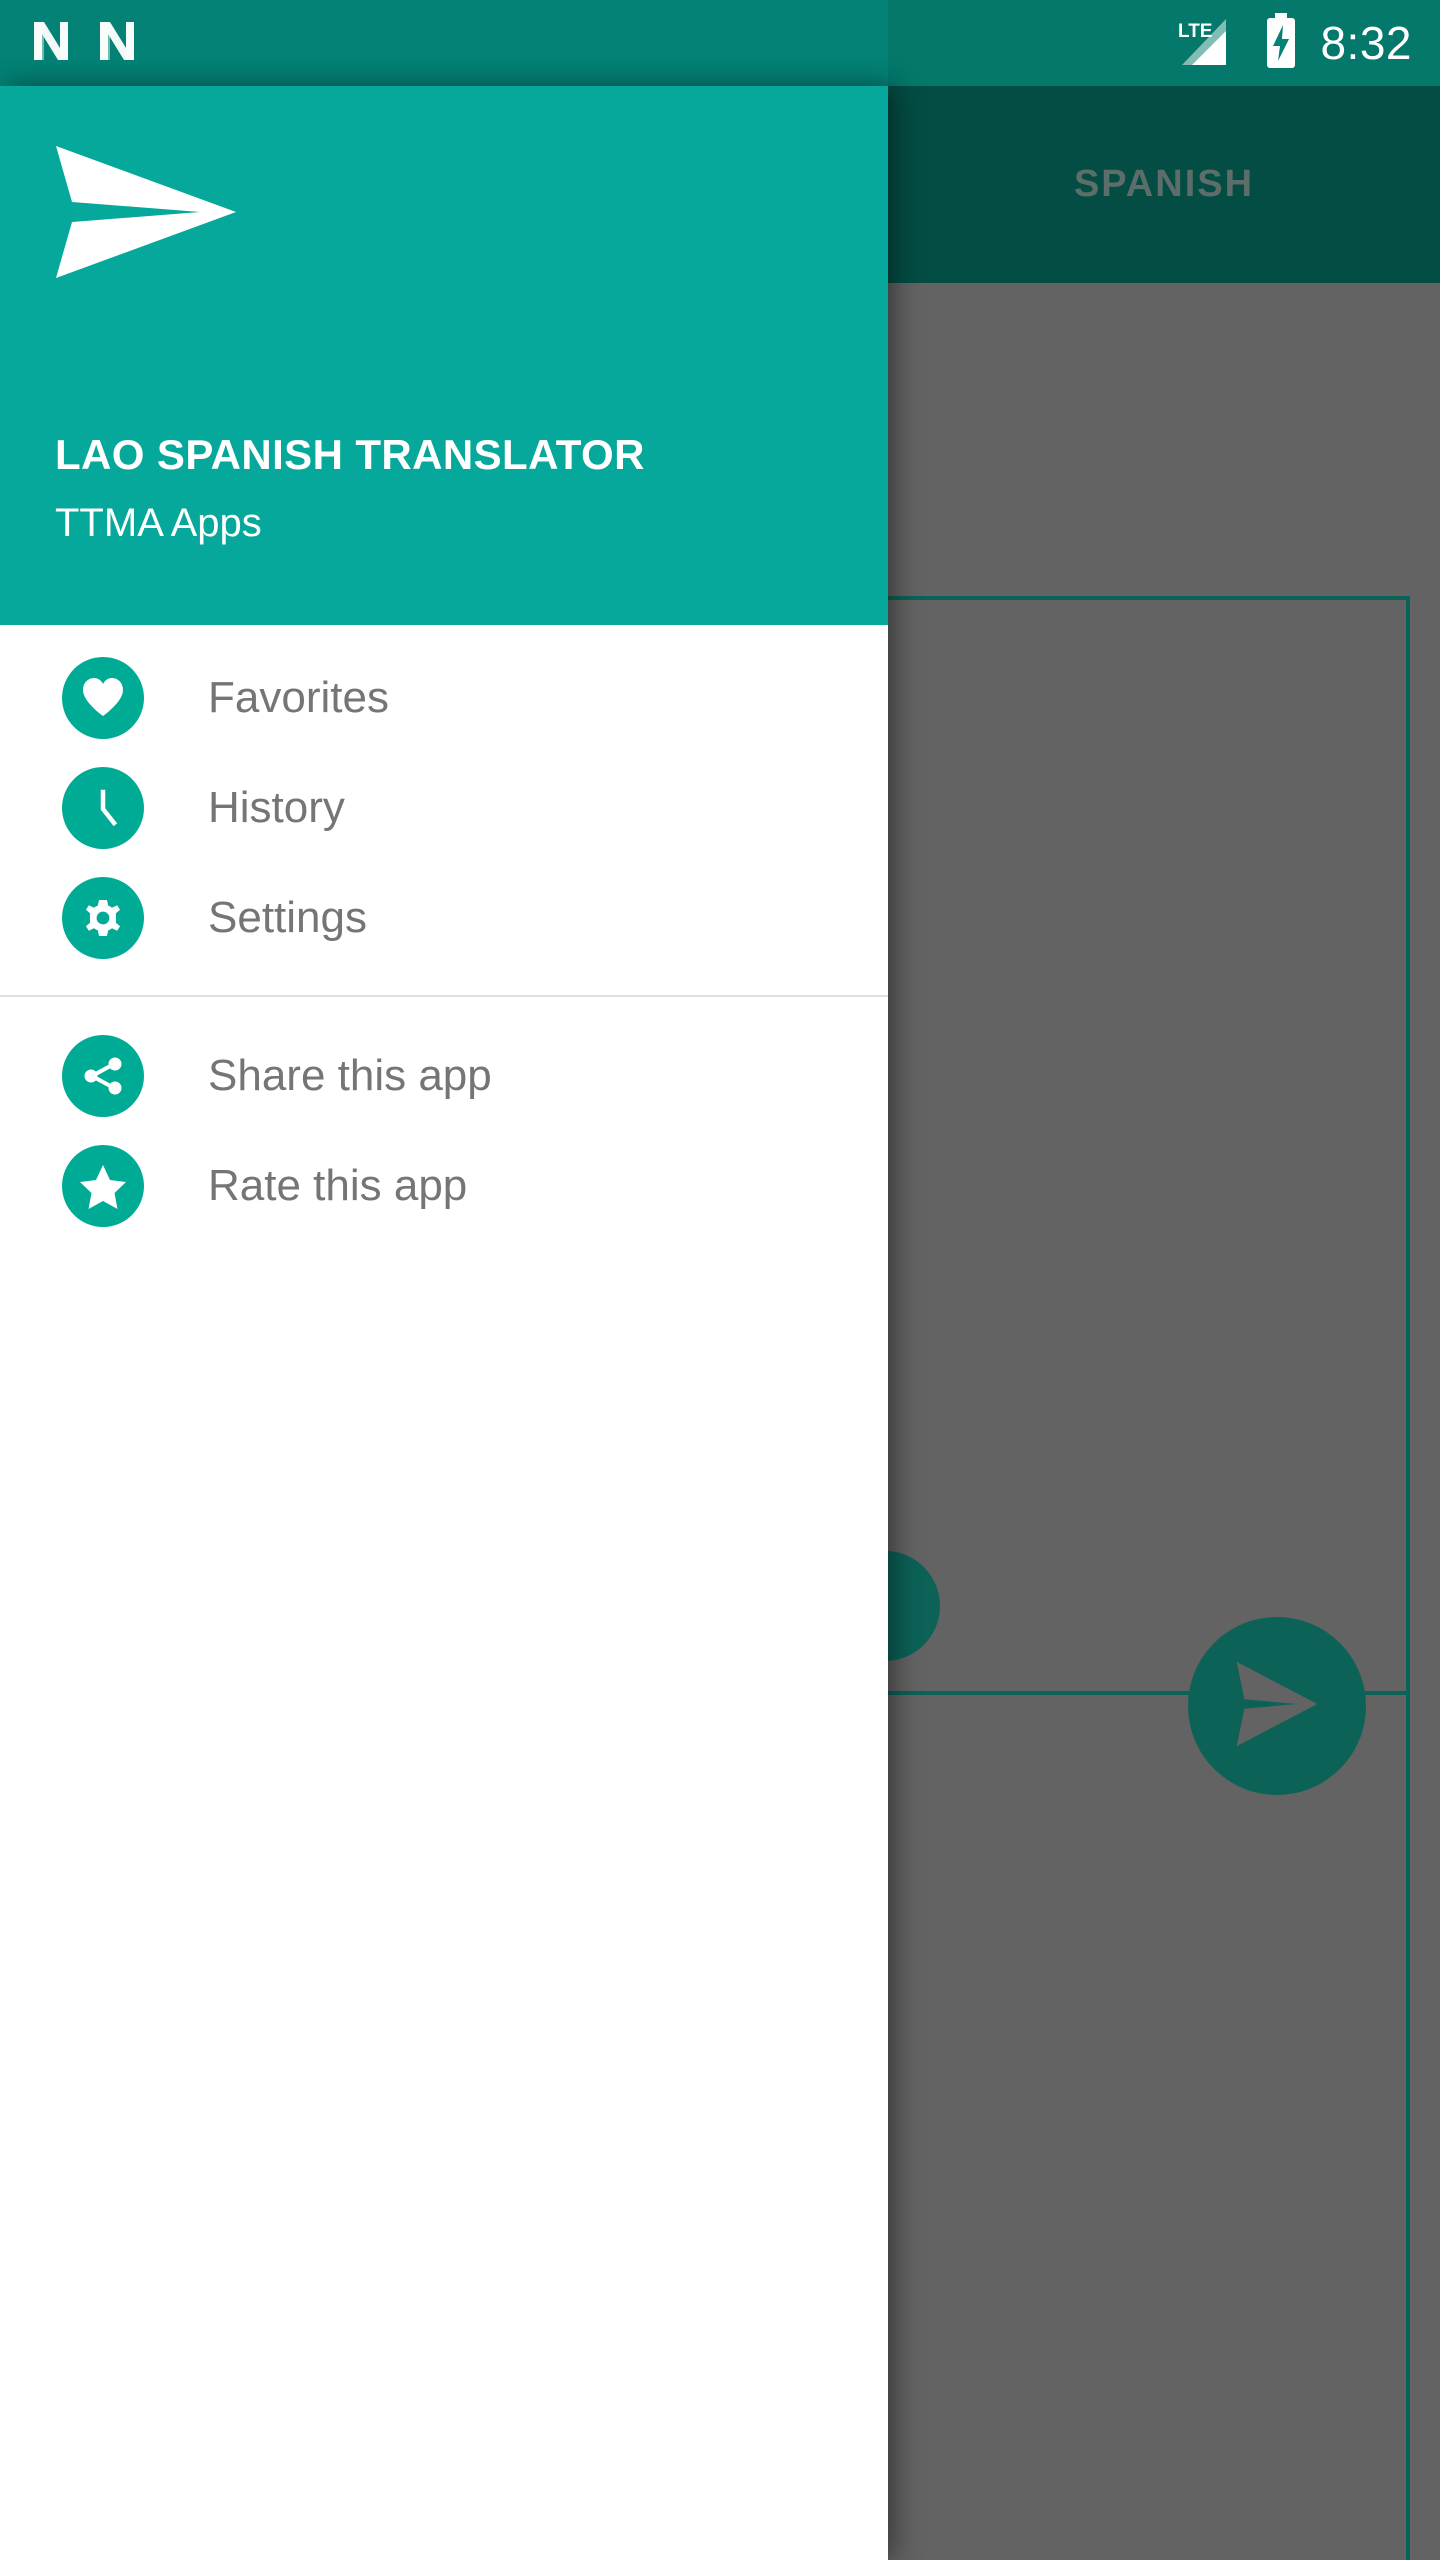 This screenshot has height=2560, width=1440. I want to click on drawer-primary-menu: Favorites History Settings, so click(444, 799).